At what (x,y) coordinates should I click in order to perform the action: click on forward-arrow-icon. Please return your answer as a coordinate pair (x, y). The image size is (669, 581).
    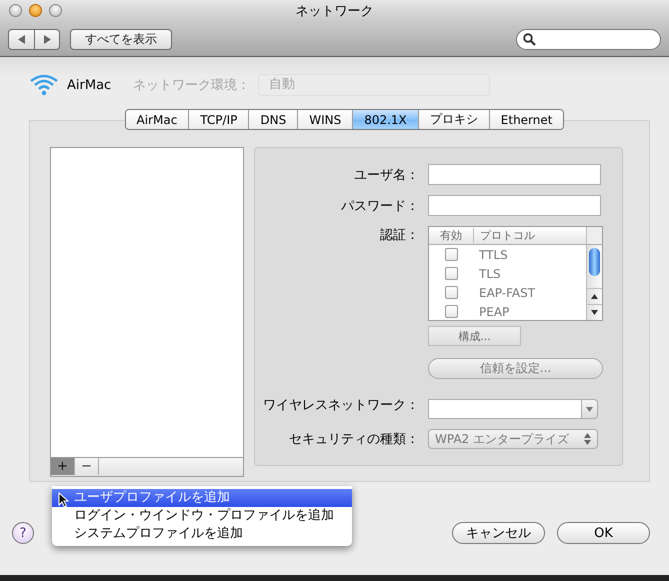
    Looking at the image, I should click on (47, 39).